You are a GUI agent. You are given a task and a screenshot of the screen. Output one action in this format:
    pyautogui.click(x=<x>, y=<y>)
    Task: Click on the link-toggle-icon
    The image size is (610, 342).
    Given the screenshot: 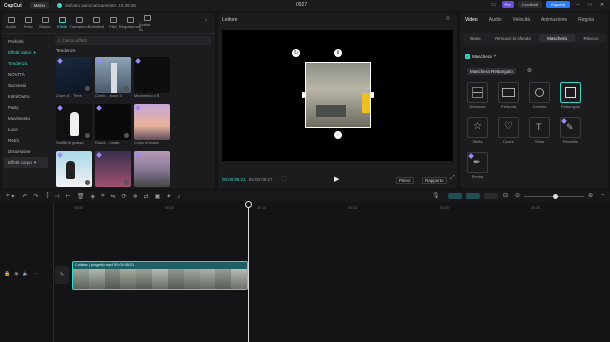 What is the action you would take?
    pyautogui.click(x=473, y=196)
    